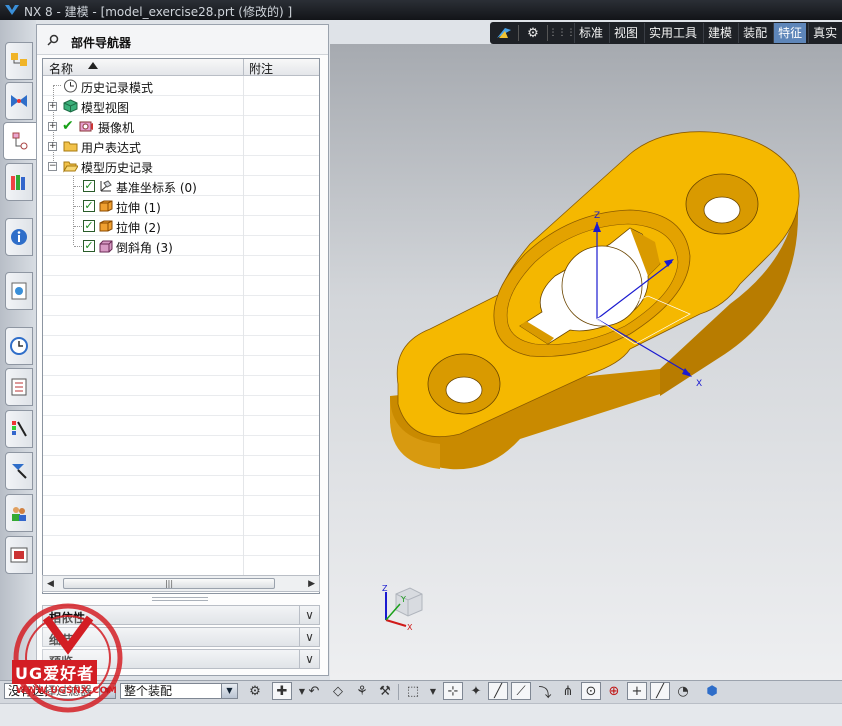 This screenshot has height=726, width=842. What do you see at coordinates (19, 291) in the screenshot?
I see `web-browser-icon` at bounding box center [19, 291].